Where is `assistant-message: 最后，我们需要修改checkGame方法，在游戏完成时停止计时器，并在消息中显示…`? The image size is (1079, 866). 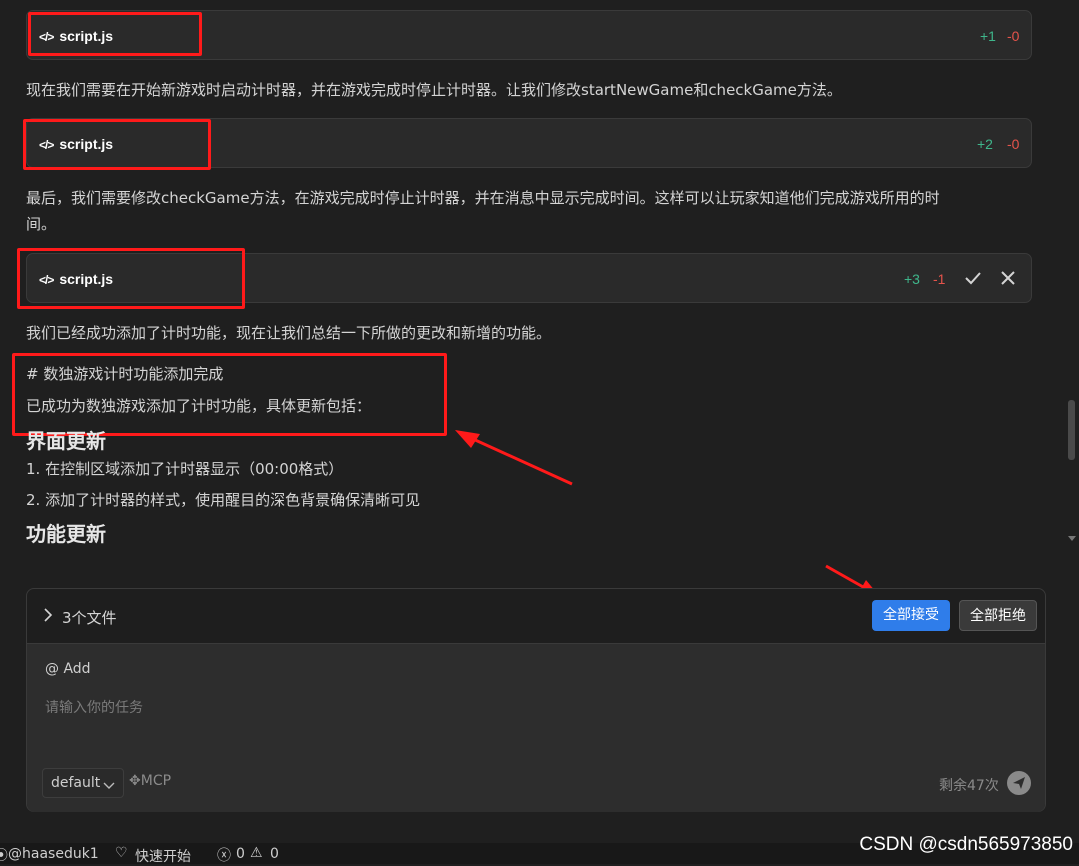 assistant-message: 最后，我们需要修改checkGame方法，在游戏完成时停止计时器，并在消息中显示… is located at coordinates (483, 211).